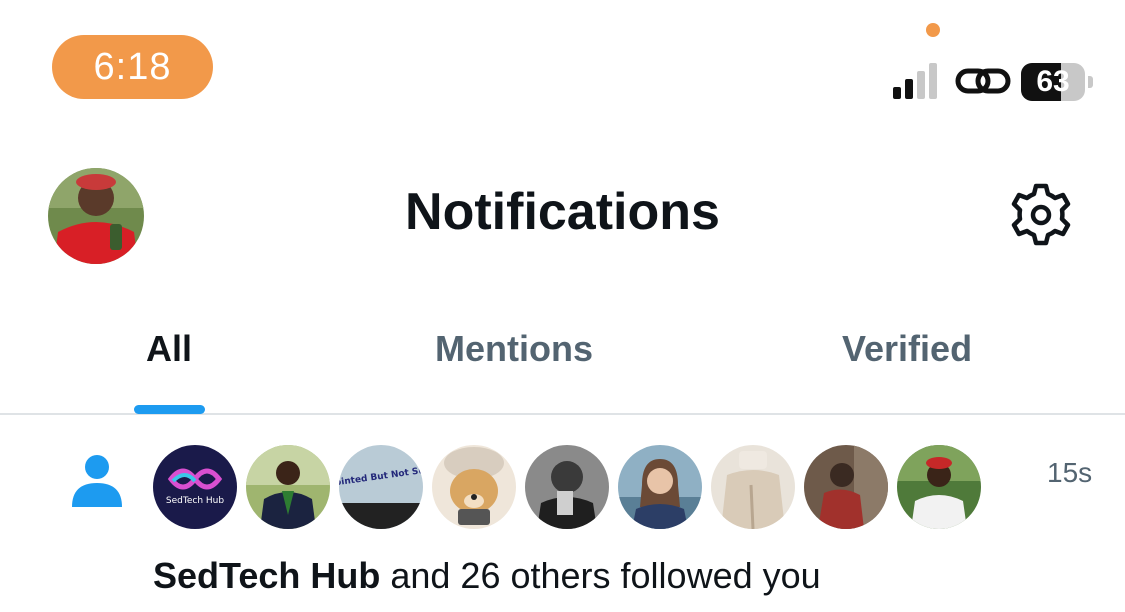 The image size is (1125, 612). What do you see at coordinates (97, 481) in the screenshot?
I see `person-icon` at bounding box center [97, 481].